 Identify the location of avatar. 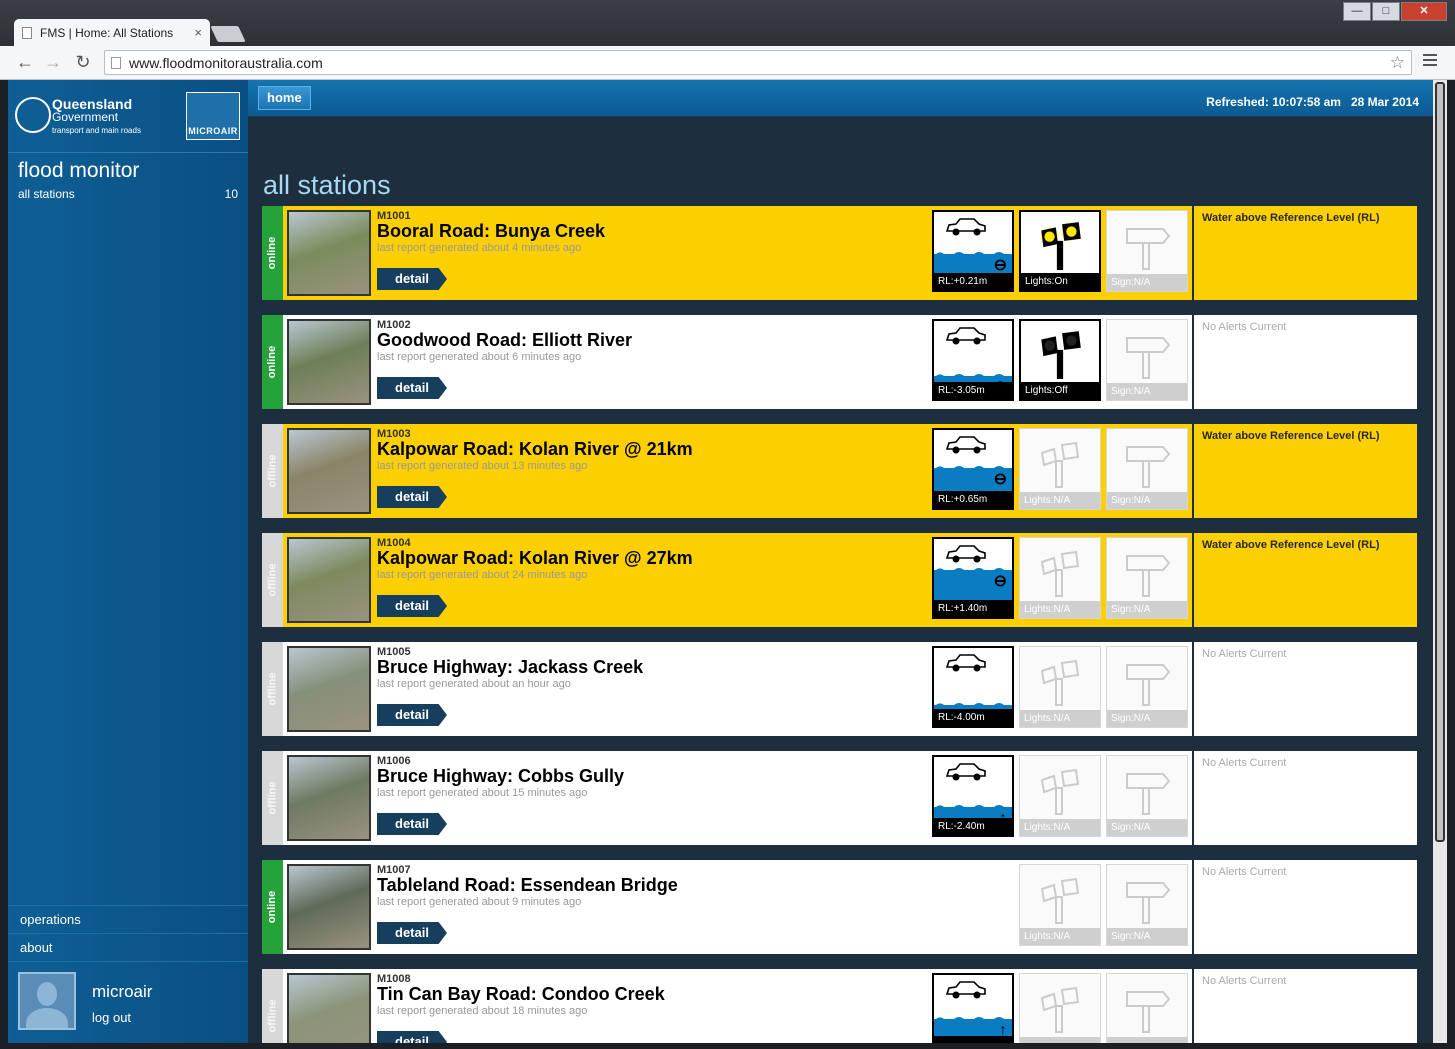
(47, 1001).